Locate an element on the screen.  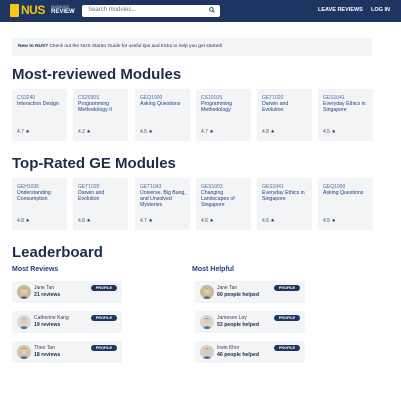
user-stat: 46 people helped is located at coordinates (238, 355).